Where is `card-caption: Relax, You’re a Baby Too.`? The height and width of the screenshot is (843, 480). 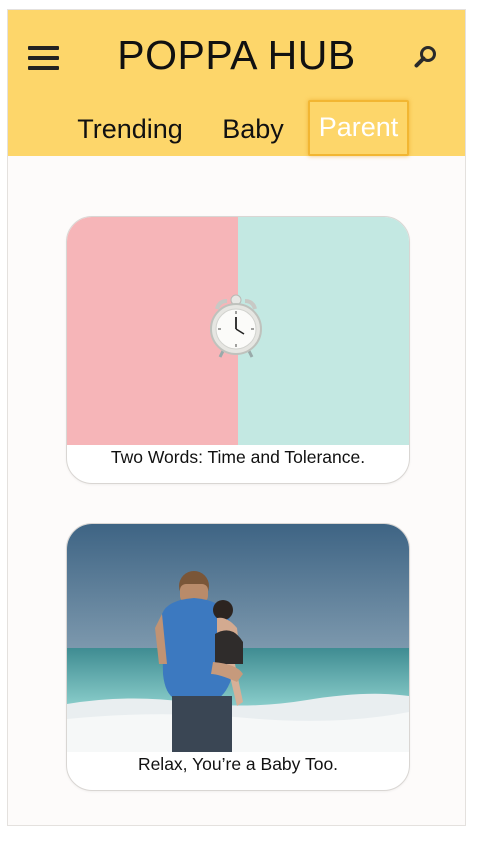
card-caption: Relax, You’re a Baby Too. is located at coordinates (238, 764).